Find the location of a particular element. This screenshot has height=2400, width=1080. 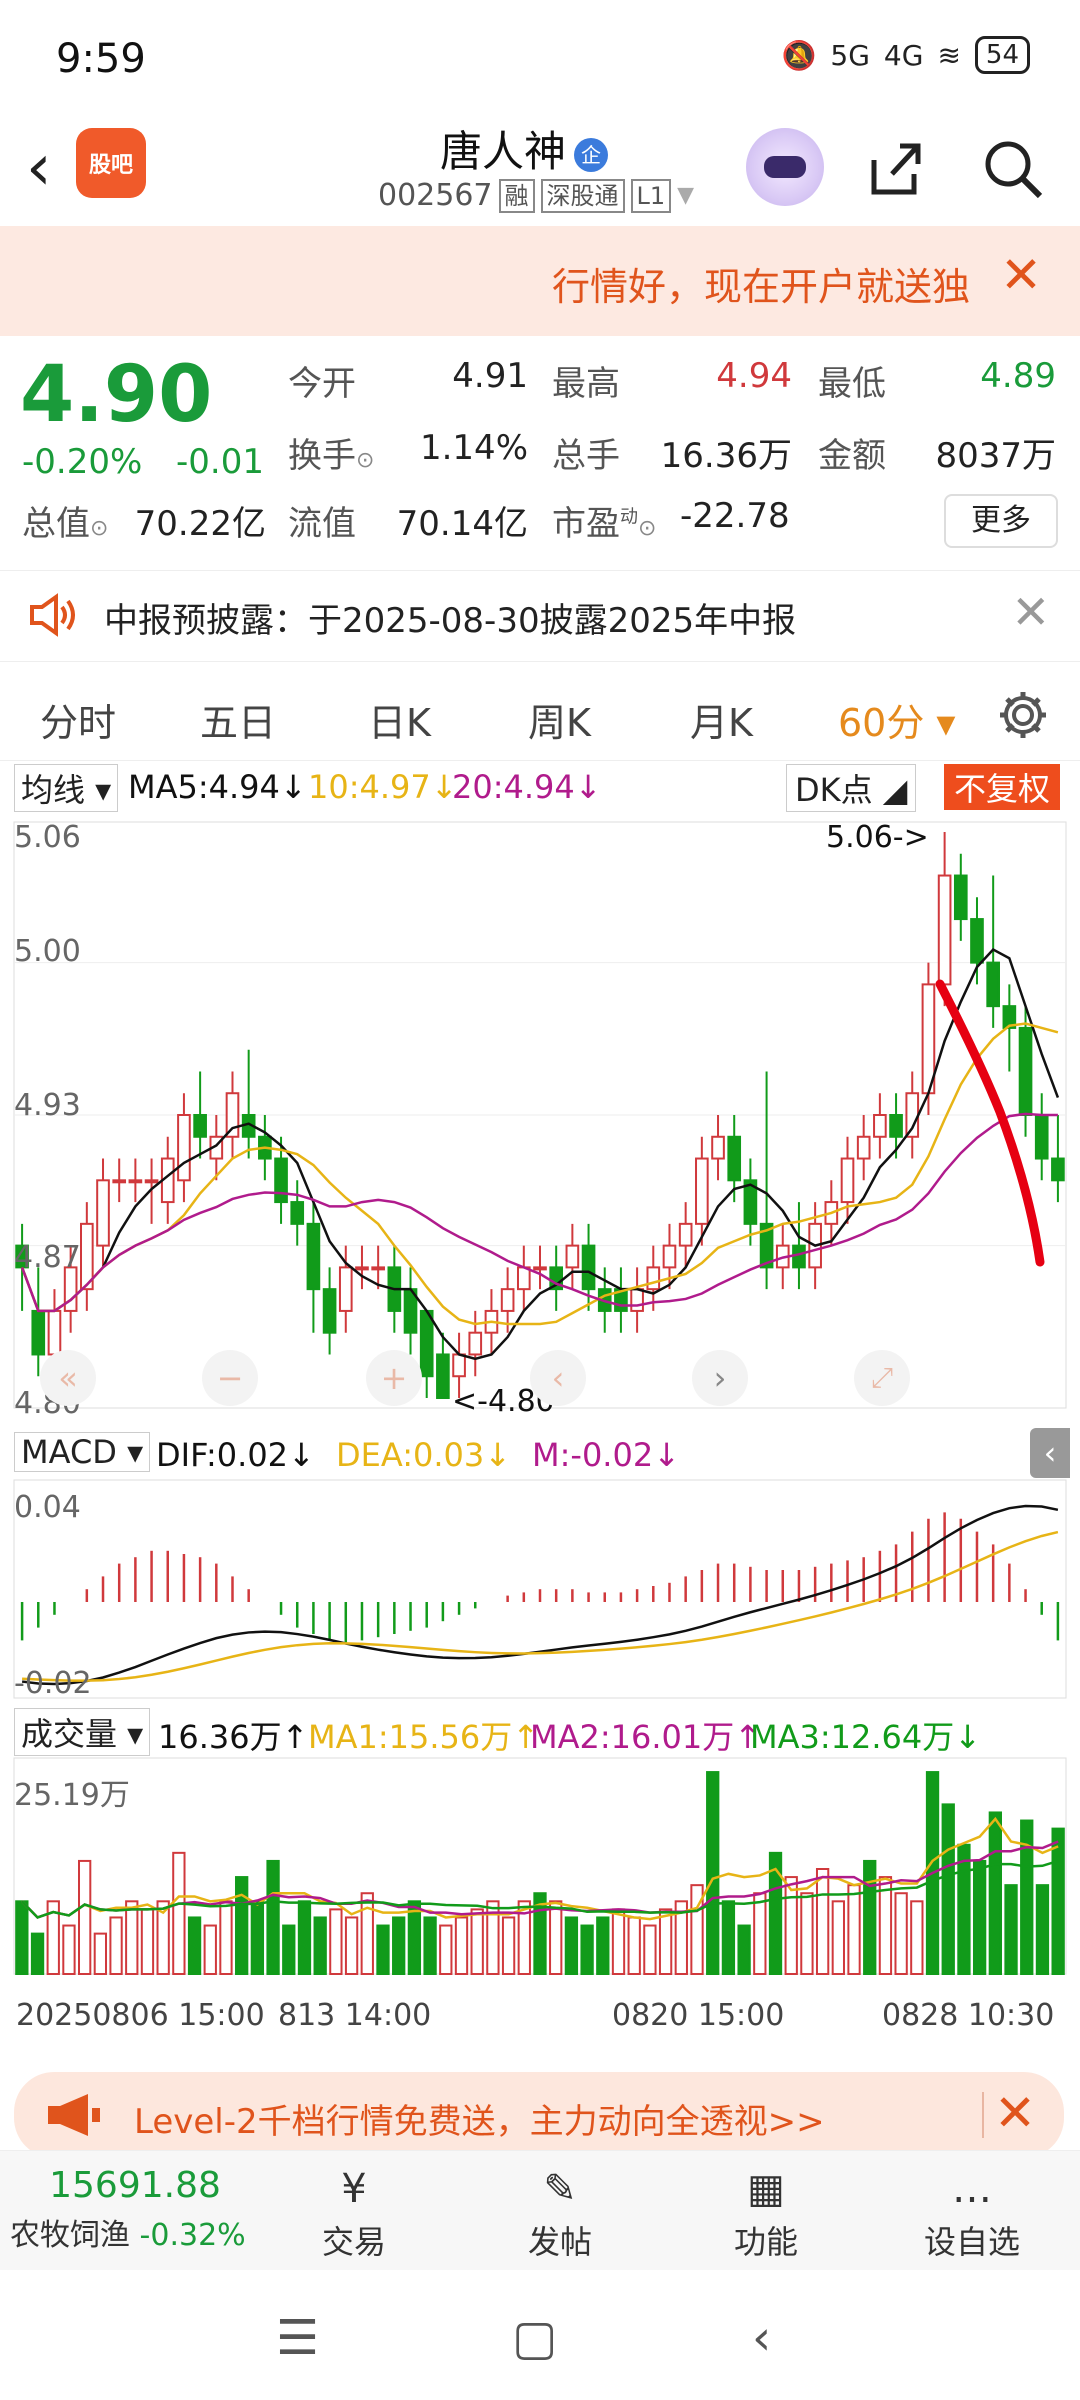

scroll-right-icon: › is located at coordinates (720, 1378).